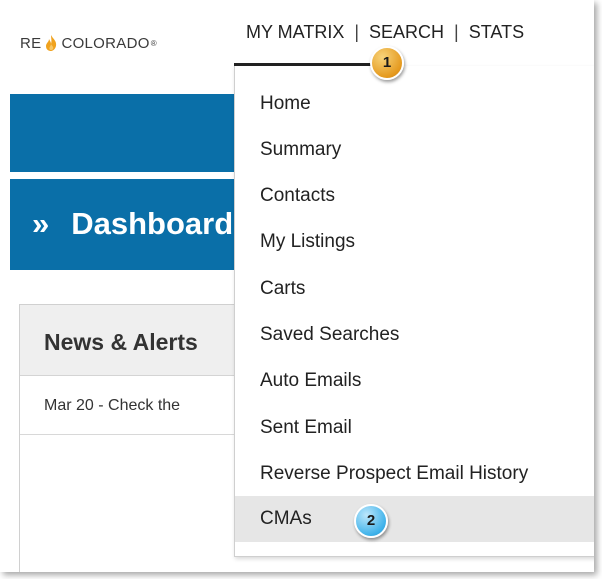 The width and height of the screenshot is (602, 579). I want to click on news-item-text: Mar 20 - Check the, so click(112, 406).